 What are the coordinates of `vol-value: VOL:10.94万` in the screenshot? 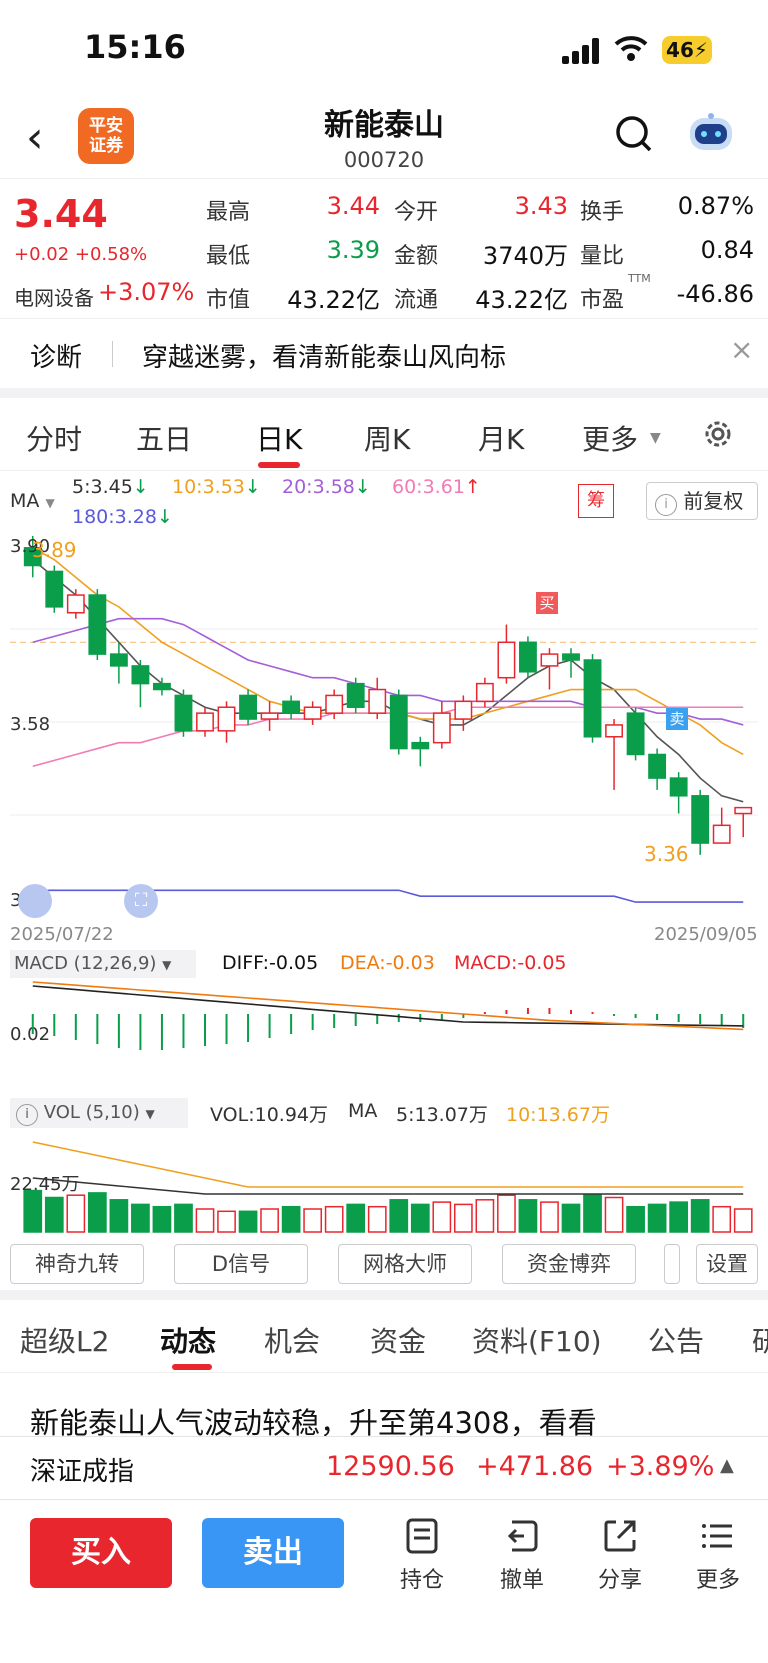 It's located at (269, 1115).